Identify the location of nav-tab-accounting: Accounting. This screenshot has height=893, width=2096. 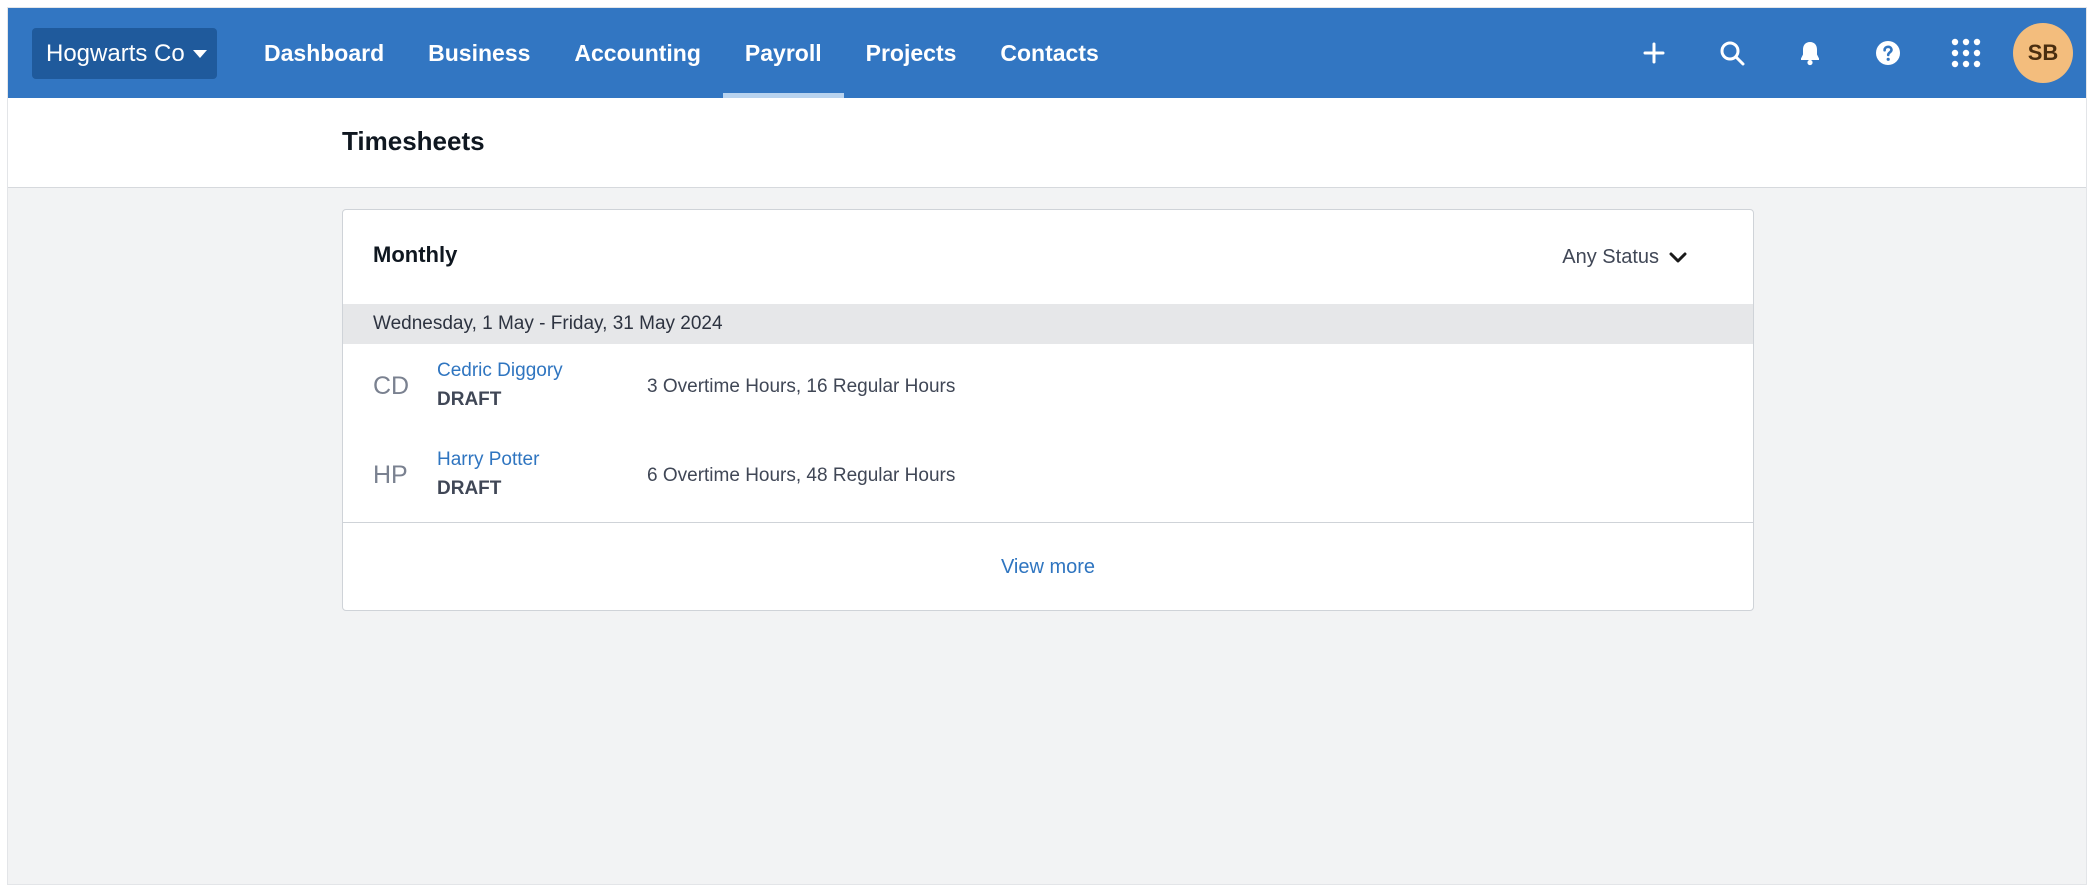
(637, 53).